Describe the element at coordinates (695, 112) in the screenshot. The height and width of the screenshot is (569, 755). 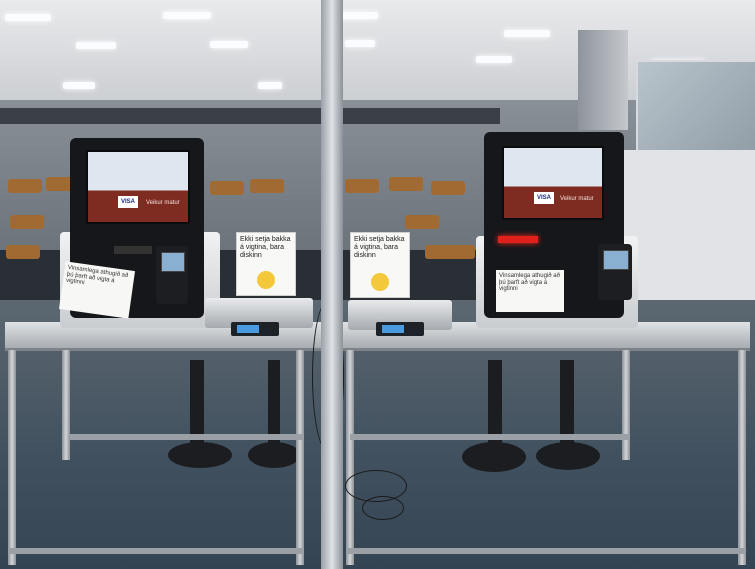
I see `glass-window` at that location.